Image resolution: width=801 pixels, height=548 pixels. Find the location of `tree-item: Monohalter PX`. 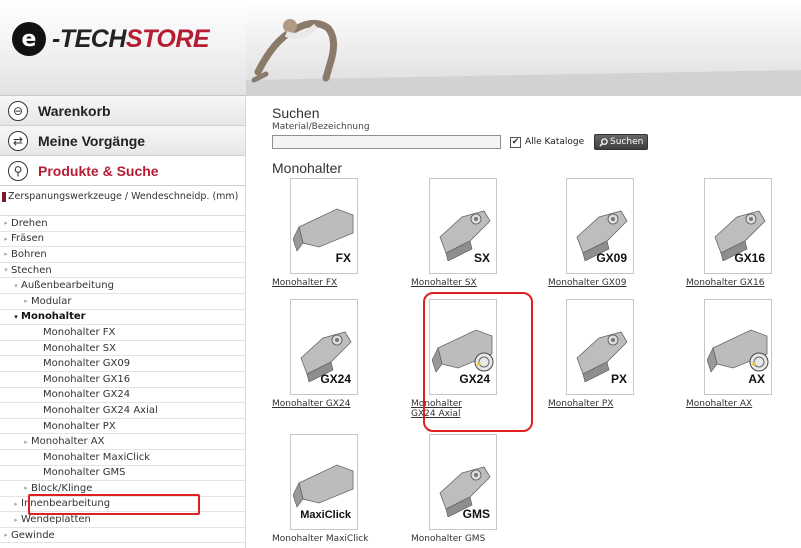

tree-item: Monohalter PX is located at coordinates (122, 427).